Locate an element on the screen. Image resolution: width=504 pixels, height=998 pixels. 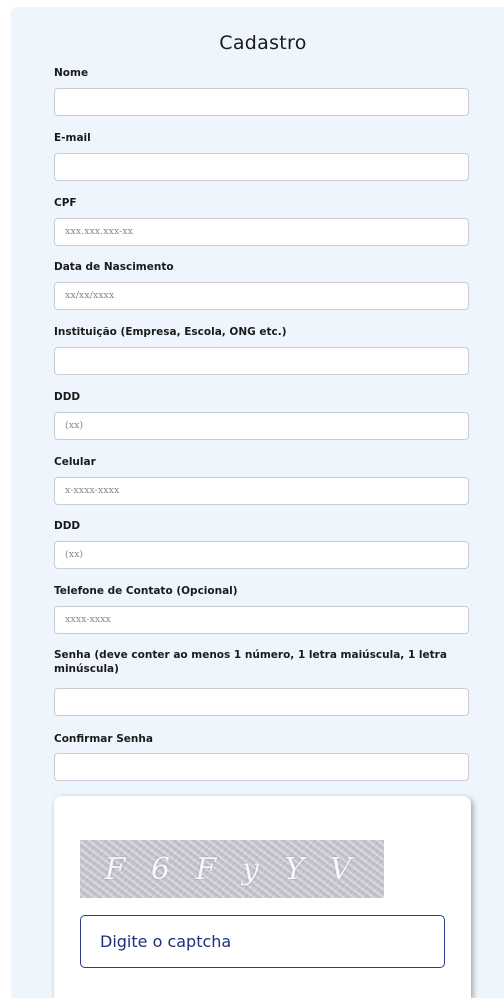
ddd-label: DDD is located at coordinates (67, 397).